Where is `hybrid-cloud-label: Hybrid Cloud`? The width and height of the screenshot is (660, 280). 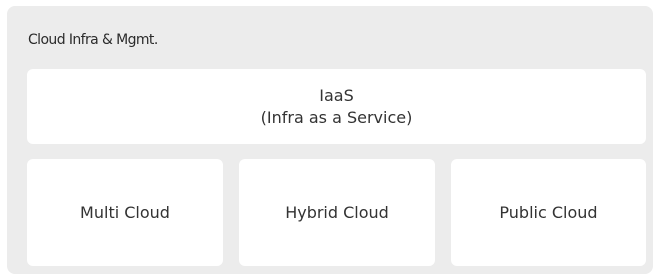 hybrid-cloud-label: Hybrid Cloud is located at coordinates (337, 212).